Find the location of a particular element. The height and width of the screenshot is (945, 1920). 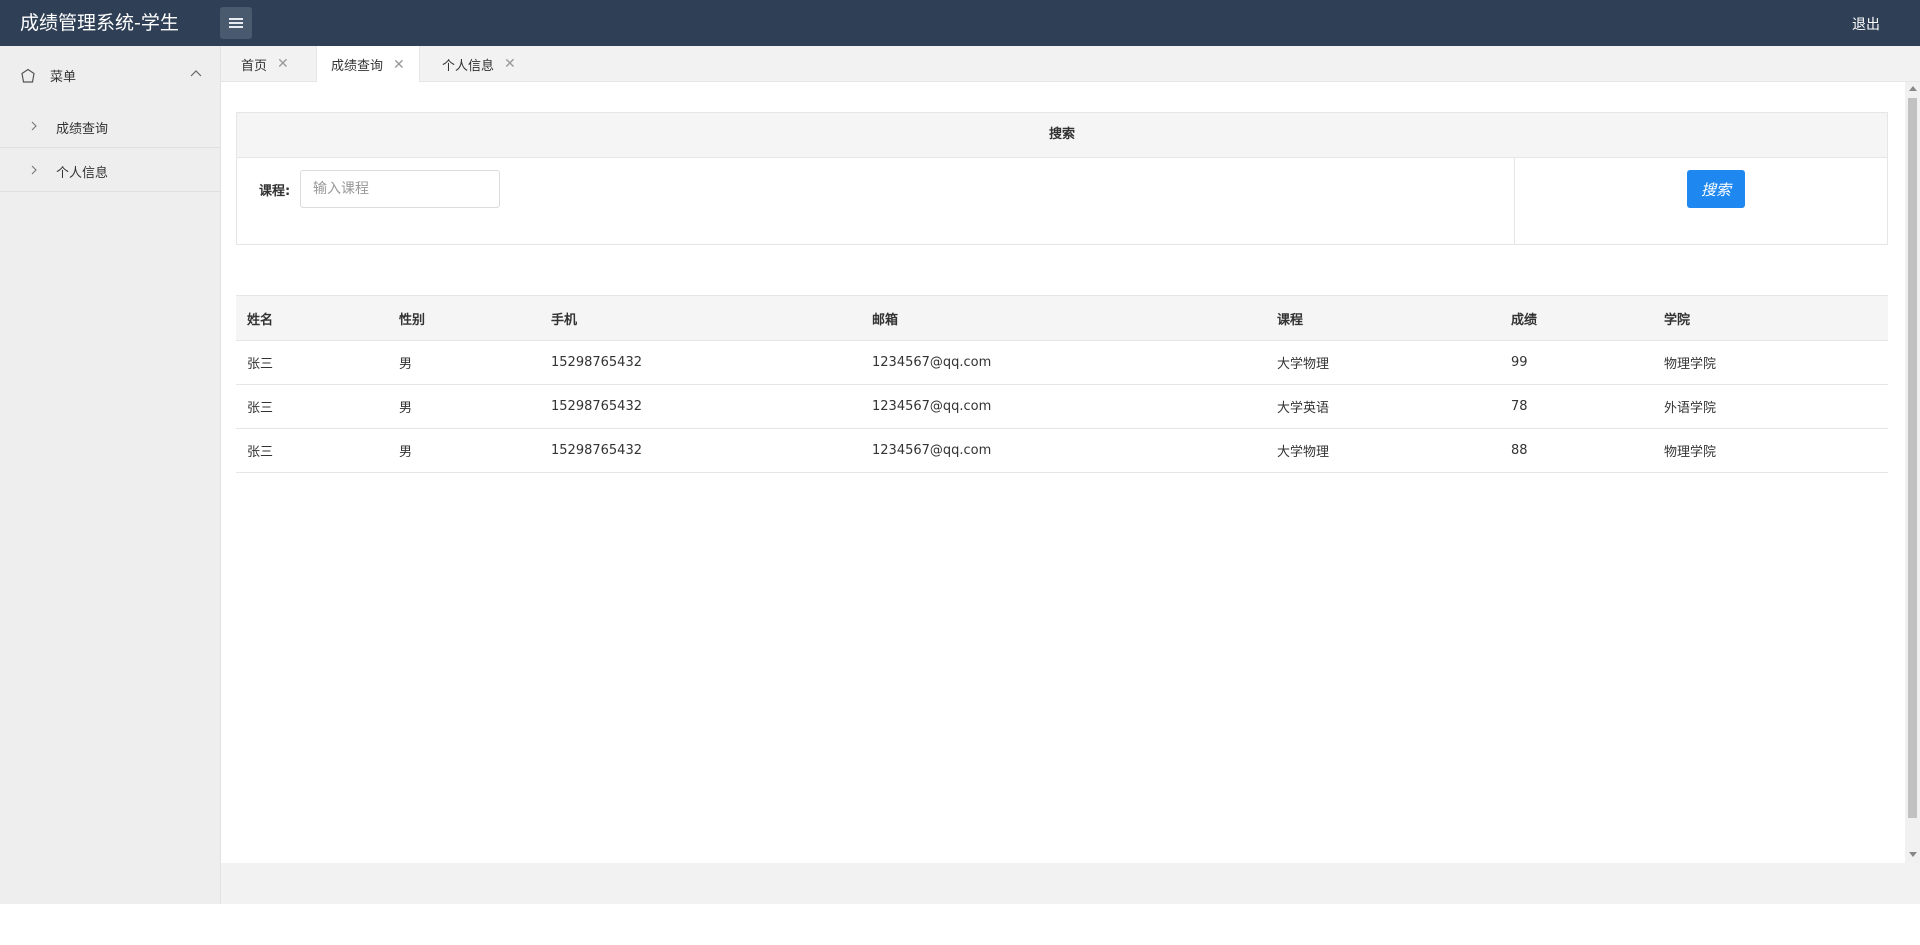

menu-icon is located at coordinates (28, 75).